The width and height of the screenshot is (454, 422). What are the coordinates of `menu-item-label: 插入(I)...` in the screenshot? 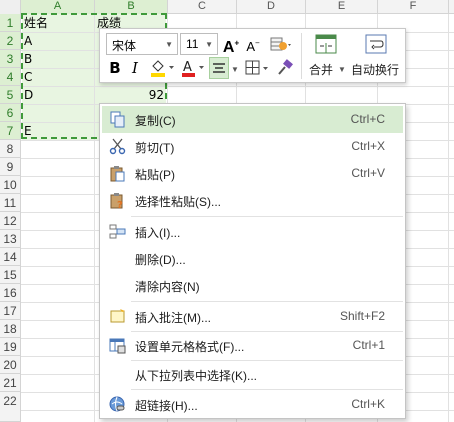 It's located at (158, 233).